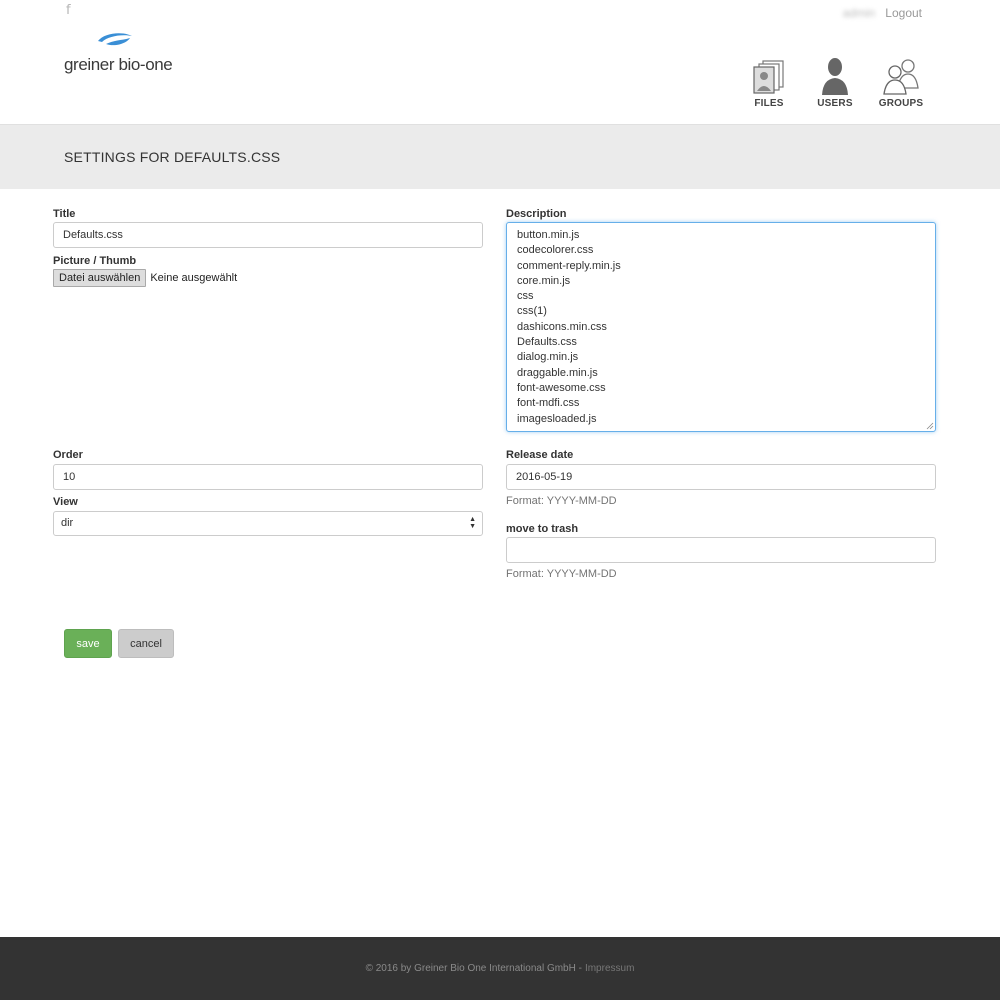  What do you see at coordinates (525, 296) in the screenshot?
I see `description-line: css` at bounding box center [525, 296].